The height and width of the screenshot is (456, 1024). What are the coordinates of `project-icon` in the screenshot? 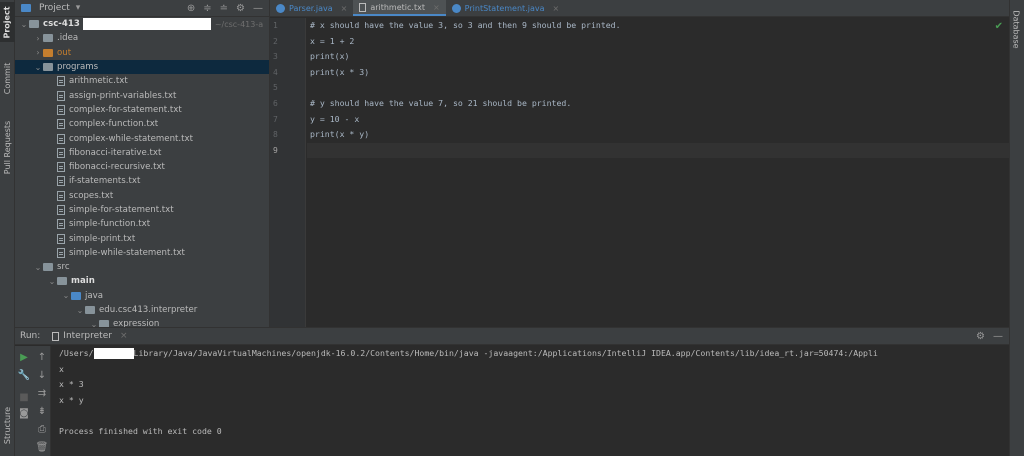 It's located at (26, 8).